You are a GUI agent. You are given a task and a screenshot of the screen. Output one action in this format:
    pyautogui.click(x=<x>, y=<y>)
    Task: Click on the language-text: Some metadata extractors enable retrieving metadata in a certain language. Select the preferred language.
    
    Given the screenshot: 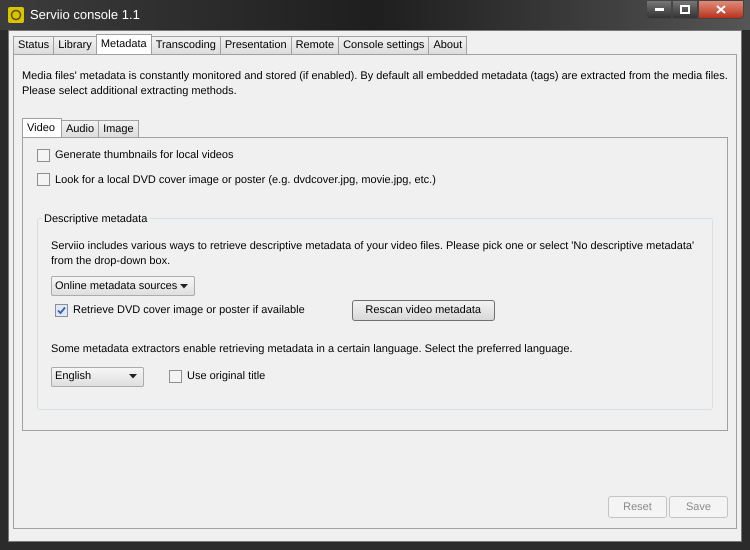 What is the action you would take?
    pyautogui.click(x=312, y=349)
    